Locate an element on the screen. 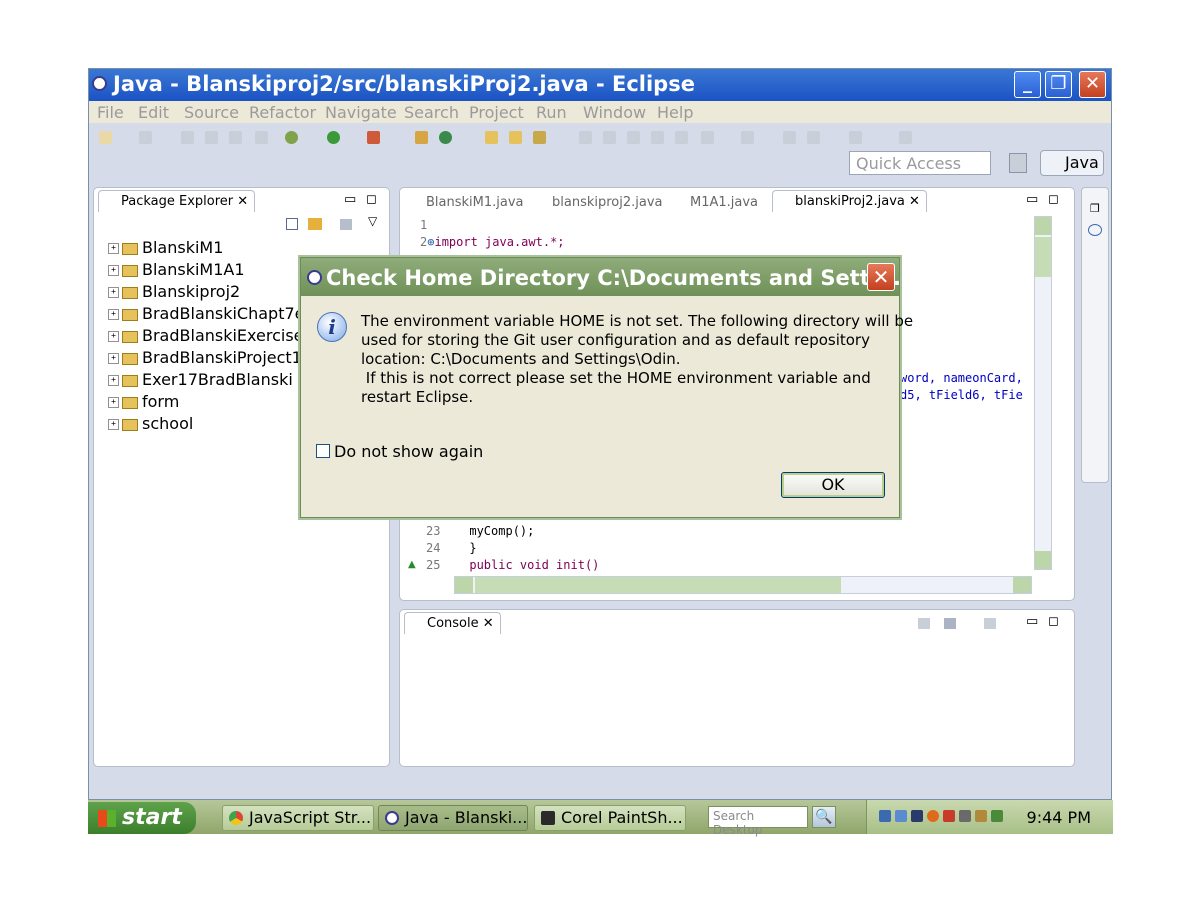 The image size is (1200, 900). back-dropdown-icon is located at coordinates (813, 137).